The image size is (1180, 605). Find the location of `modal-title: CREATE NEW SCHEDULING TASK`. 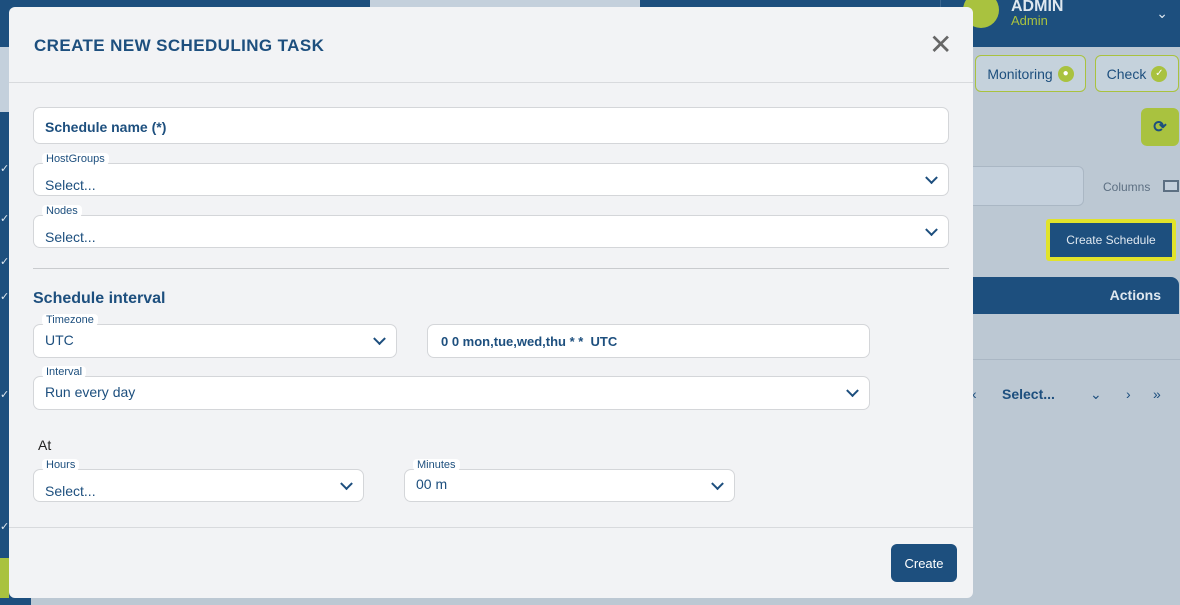

modal-title: CREATE NEW SCHEDULING TASK is located at coordinates (179, 45).